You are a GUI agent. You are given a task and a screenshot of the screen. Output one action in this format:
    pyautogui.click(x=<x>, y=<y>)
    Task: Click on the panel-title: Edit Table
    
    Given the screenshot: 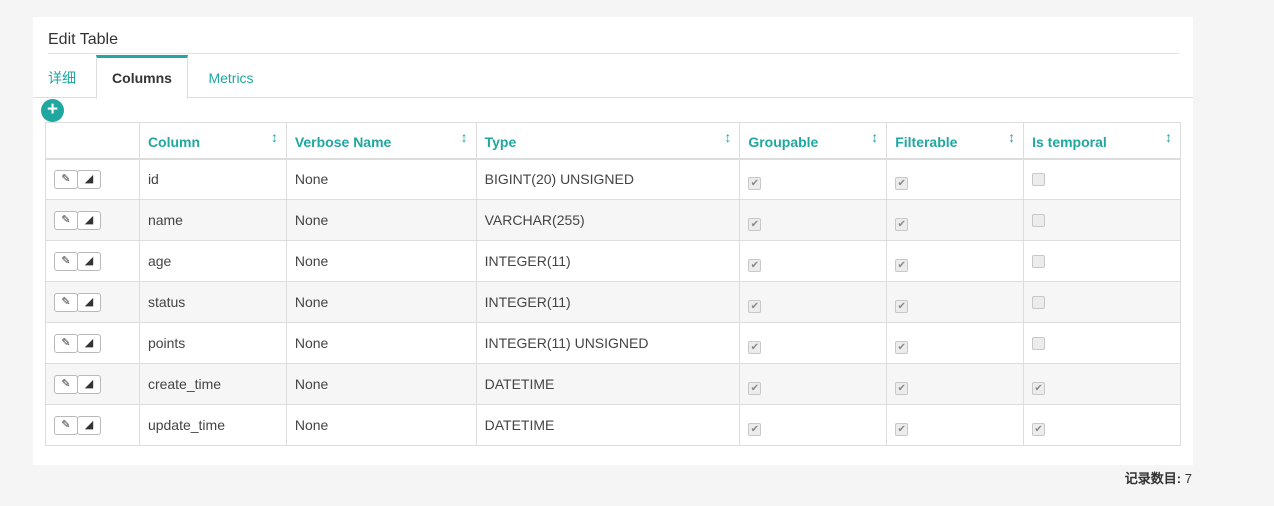 What is the action you would take?
    pyautogui.click(x=83, y=39)
    